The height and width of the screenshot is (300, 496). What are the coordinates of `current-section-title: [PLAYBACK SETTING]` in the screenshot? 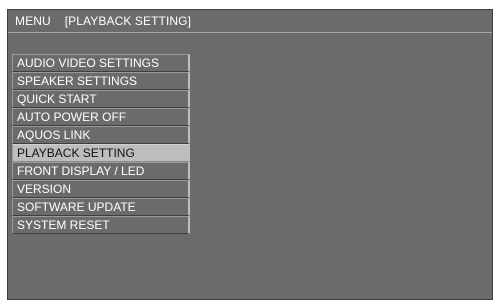 It's located at (128, 21).